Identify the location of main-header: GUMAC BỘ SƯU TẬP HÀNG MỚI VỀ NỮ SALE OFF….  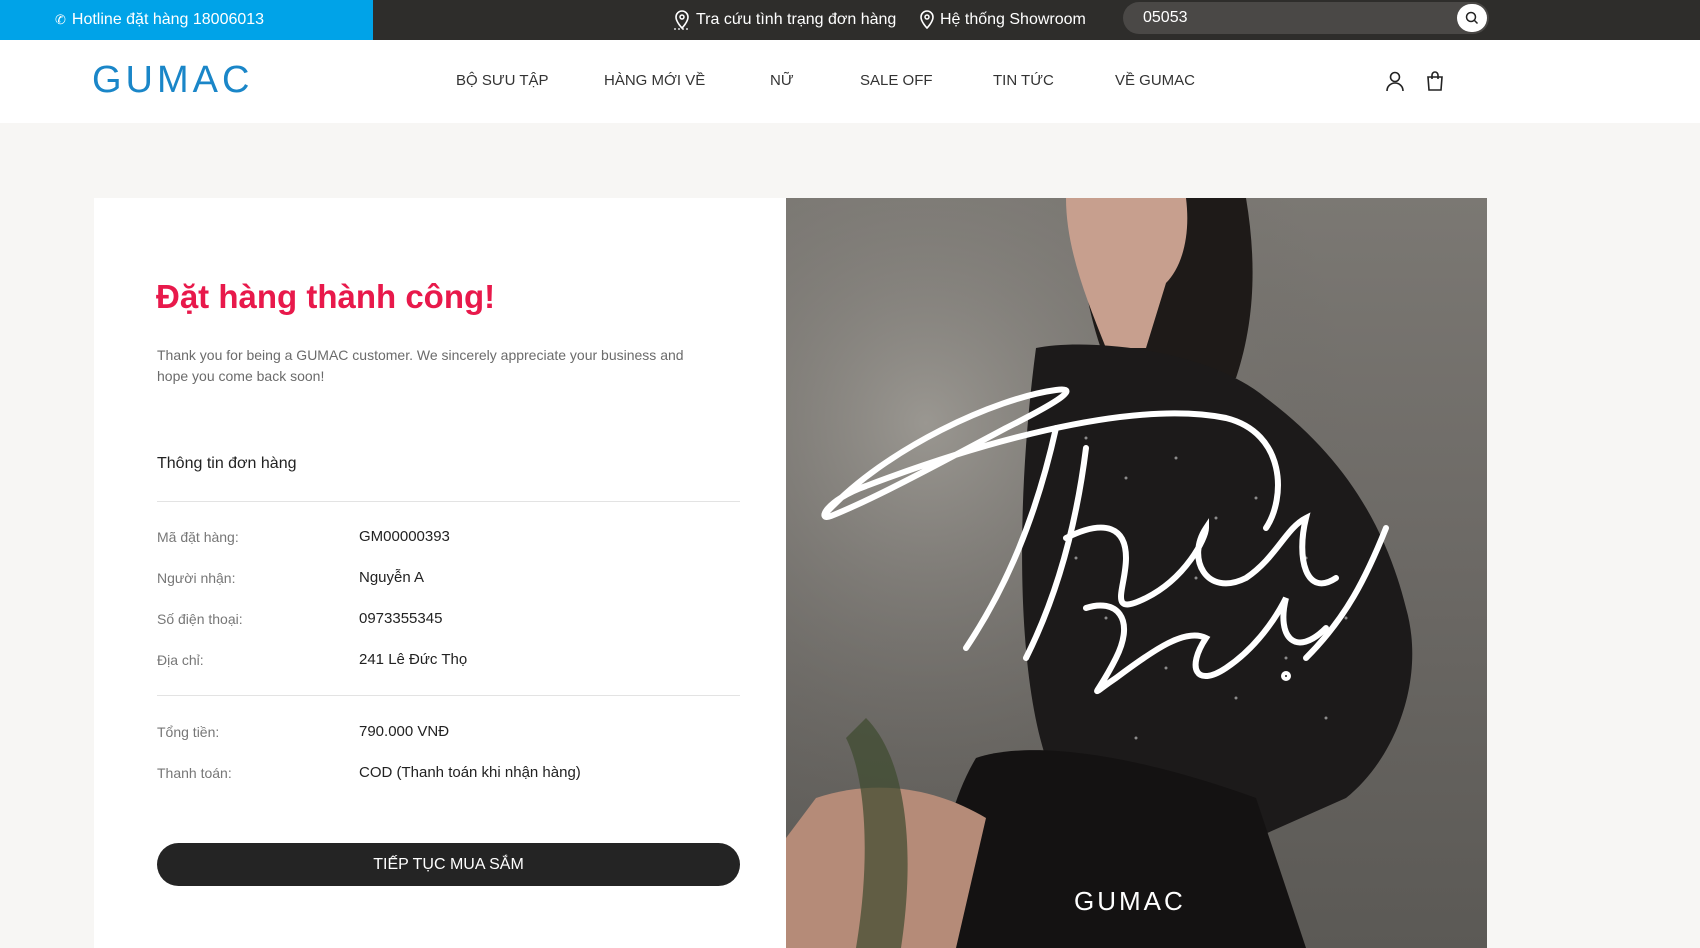
(850, 81).